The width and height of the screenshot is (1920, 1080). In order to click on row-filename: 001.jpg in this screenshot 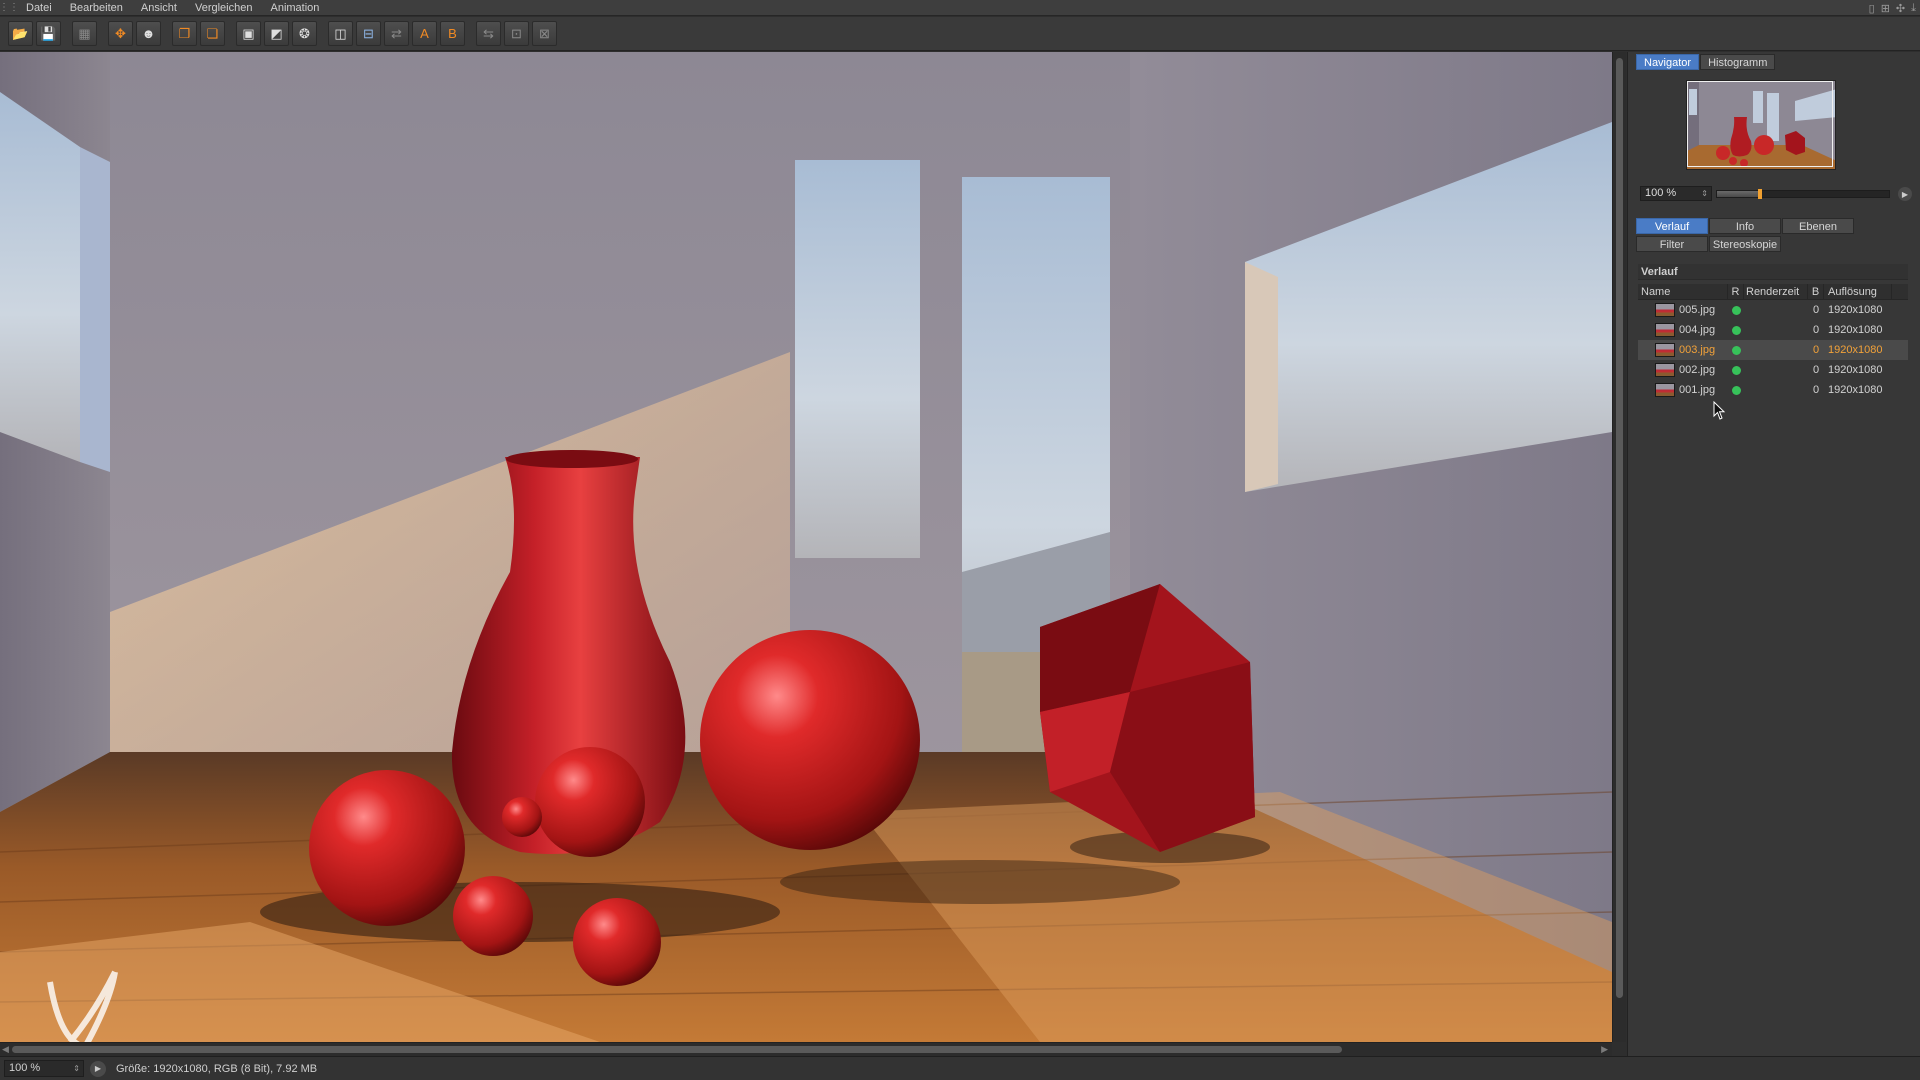, I will do `click(1697, 390)`.